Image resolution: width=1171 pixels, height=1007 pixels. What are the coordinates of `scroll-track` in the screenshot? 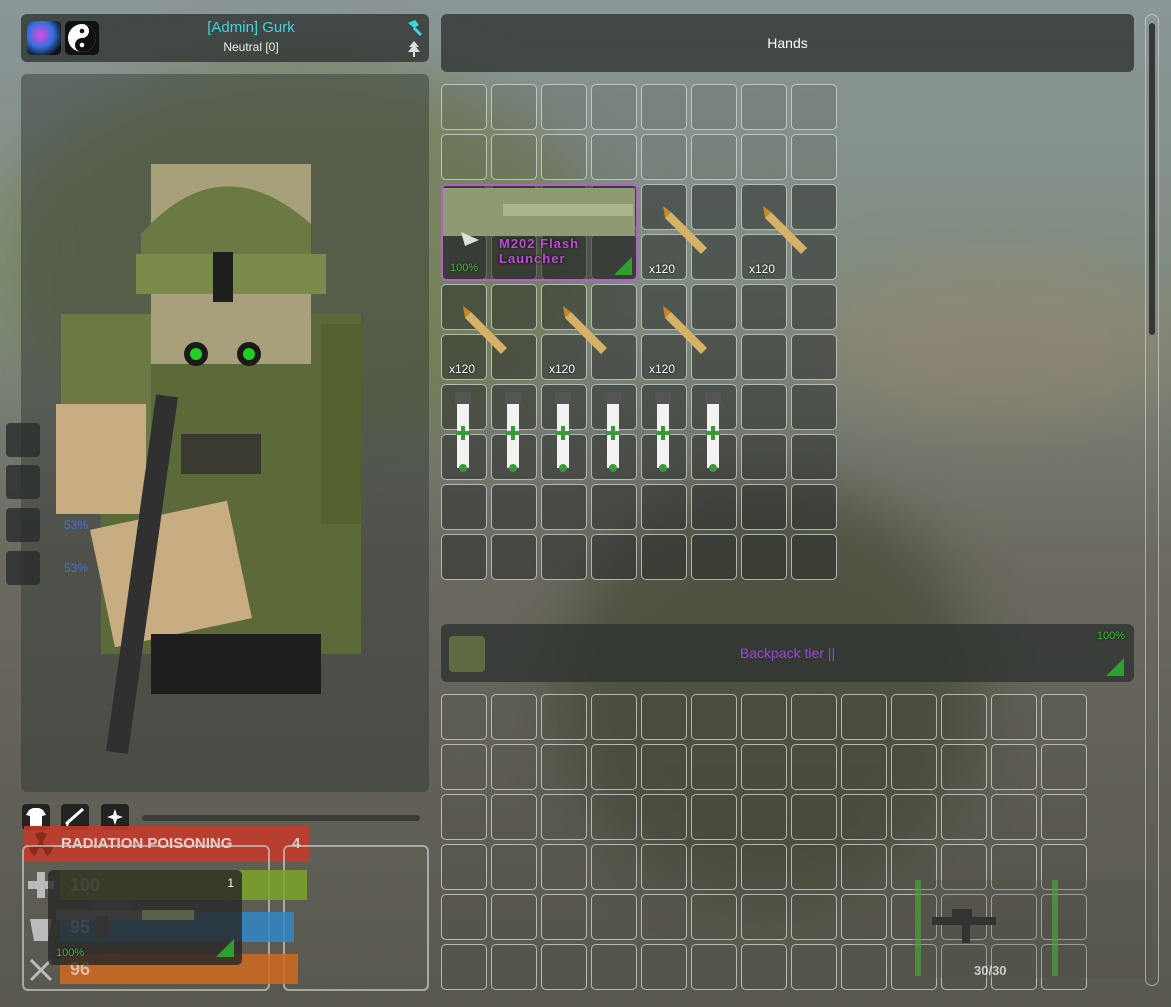 It's located at (281, 818).